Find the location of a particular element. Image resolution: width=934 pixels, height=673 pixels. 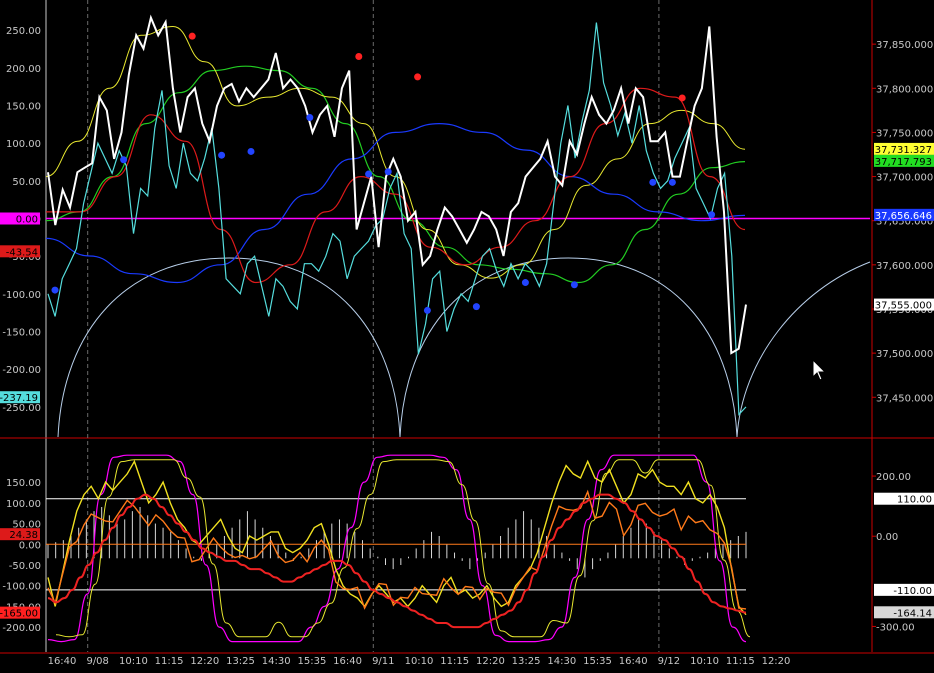

x-tick-label: 9/08 is located at coordinates (97, 661).